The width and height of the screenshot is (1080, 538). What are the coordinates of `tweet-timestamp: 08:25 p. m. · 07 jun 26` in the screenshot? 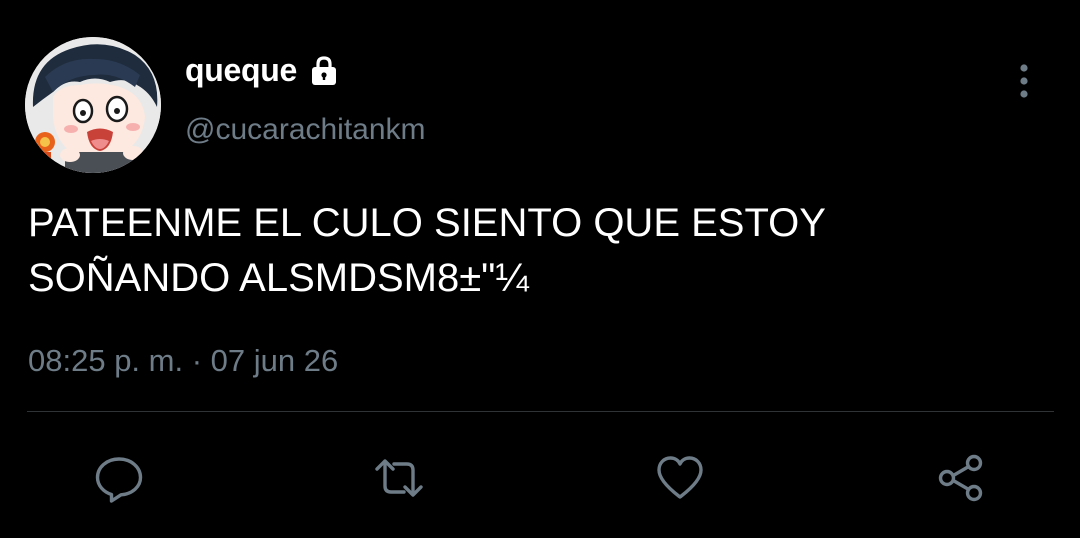 It's located at (183, 360).